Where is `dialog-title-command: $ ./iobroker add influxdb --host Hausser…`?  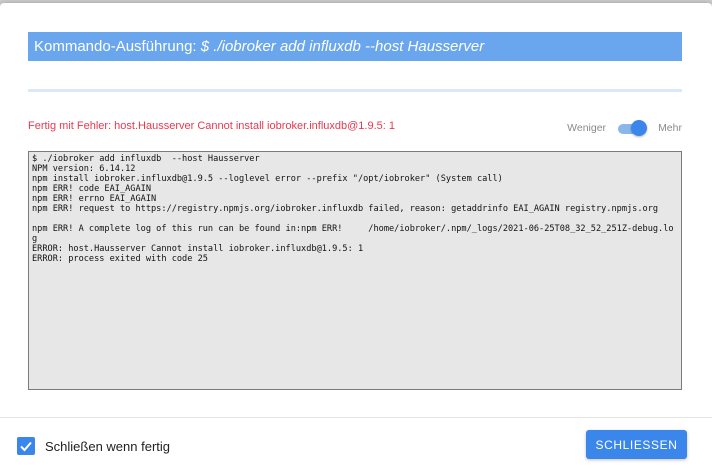
dialog-title-command: $ ./iobroker add influxdb --host Hausser… is located at coordinates (342, 46).